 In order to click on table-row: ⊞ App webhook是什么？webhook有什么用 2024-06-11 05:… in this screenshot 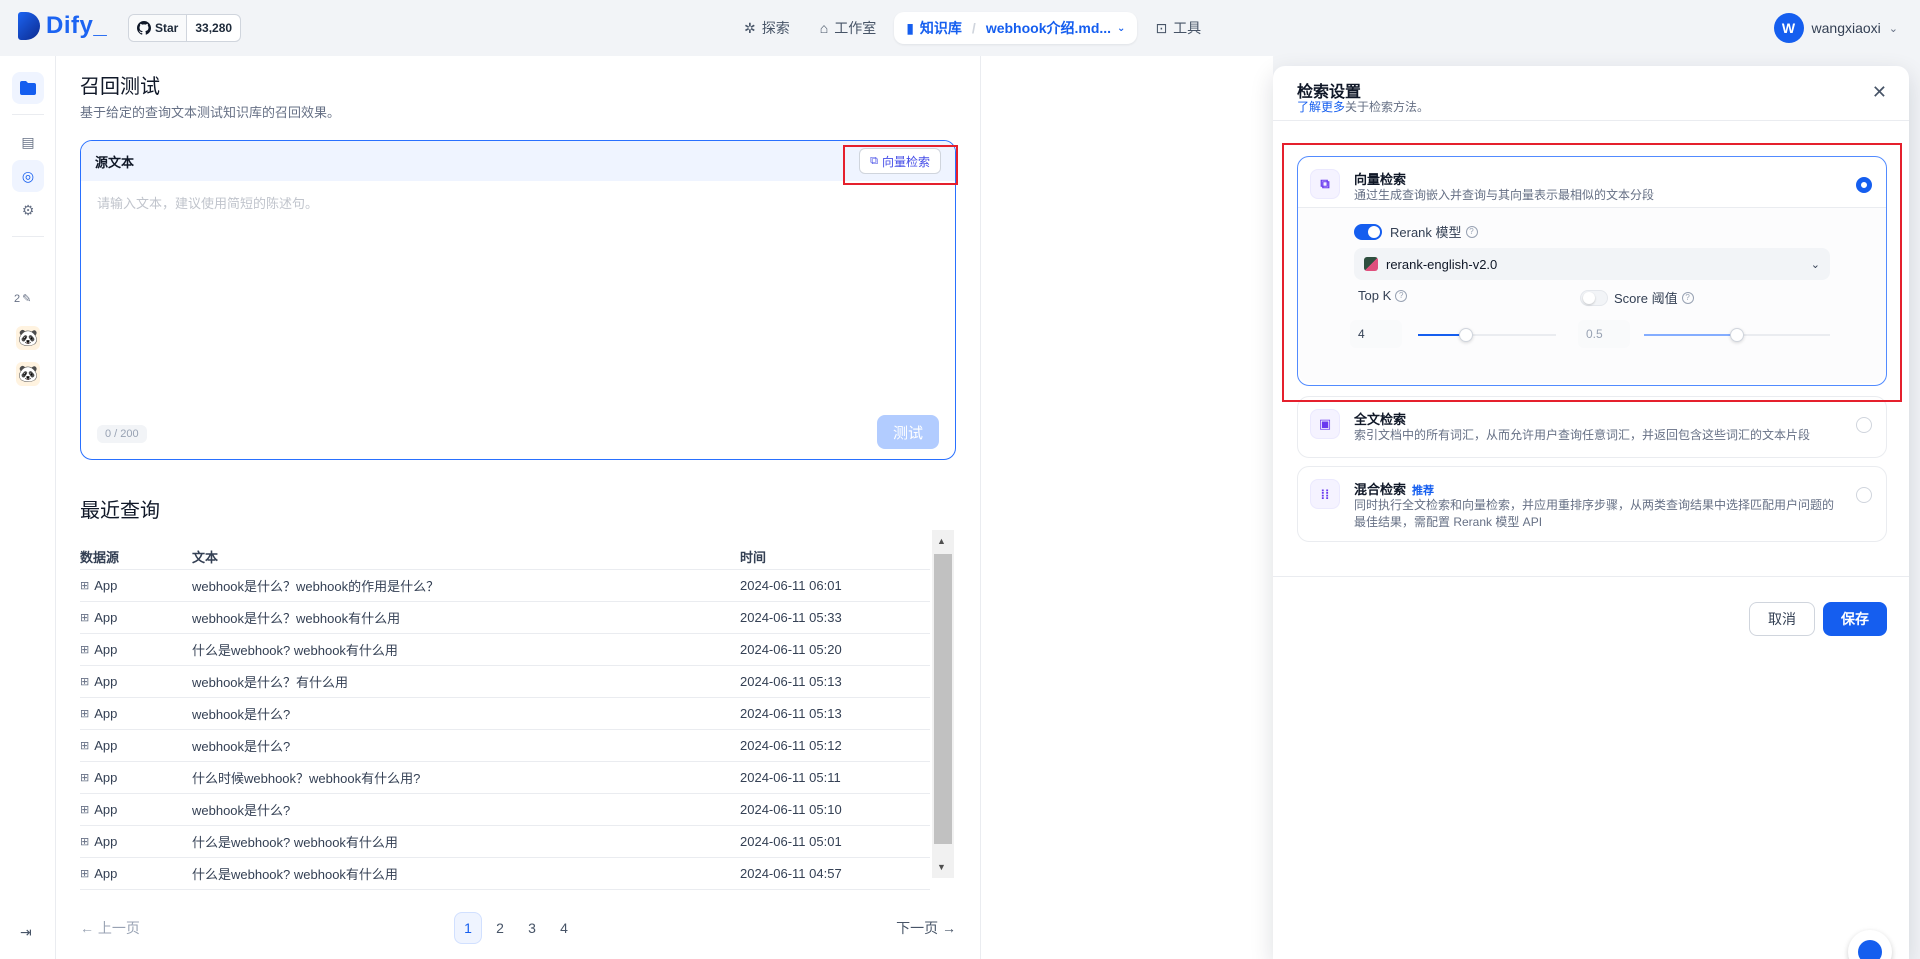, I will do `click(505, 618)`.